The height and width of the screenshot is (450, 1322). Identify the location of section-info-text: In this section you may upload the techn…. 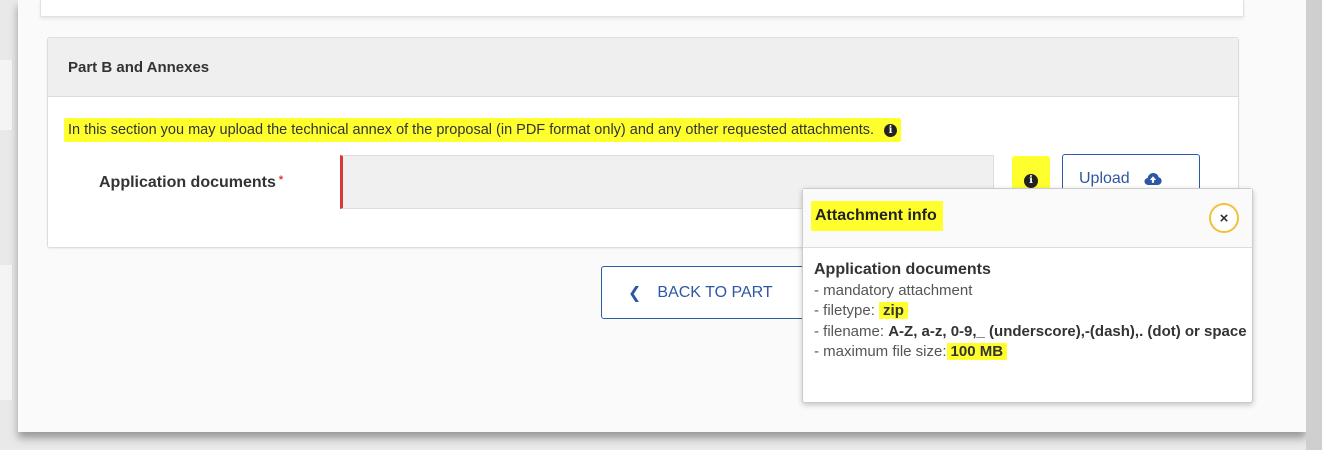
(483, 130).